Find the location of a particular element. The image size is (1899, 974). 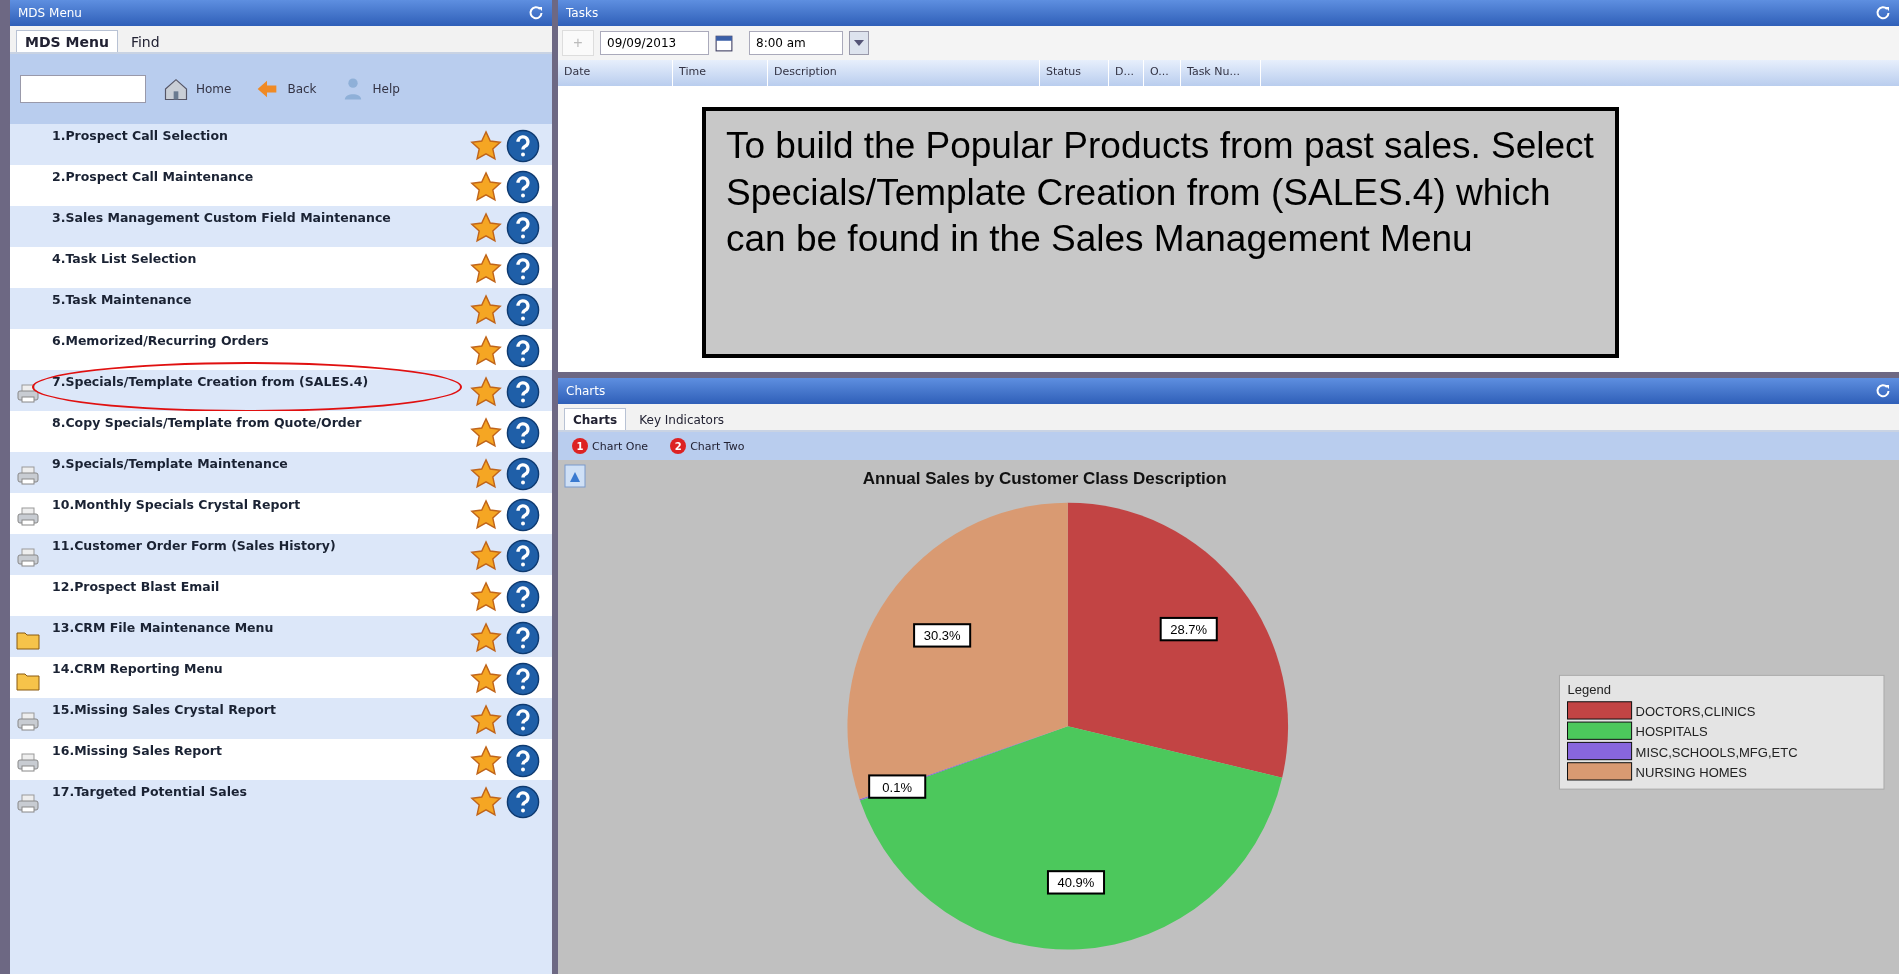

column-header: Status is located at coordinates (1074, 73).